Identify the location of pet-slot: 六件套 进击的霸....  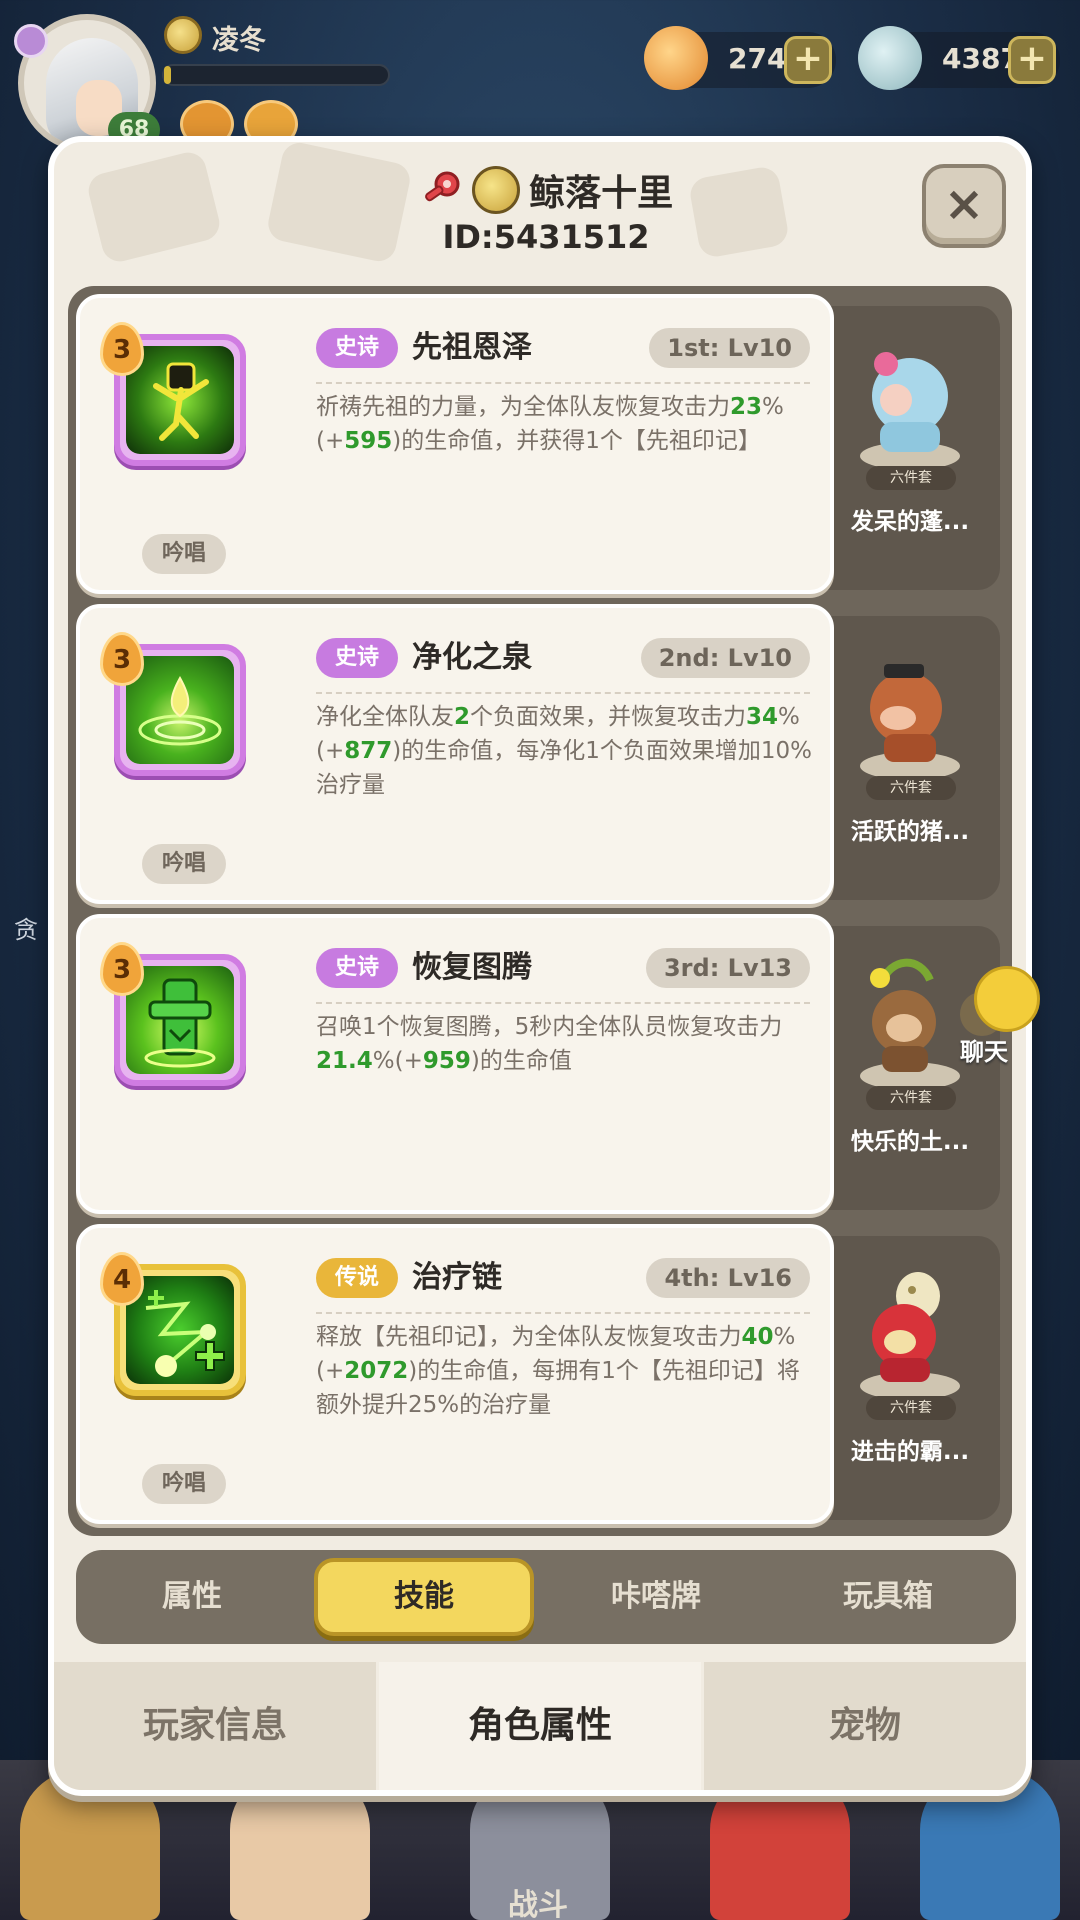
(910, 1378).